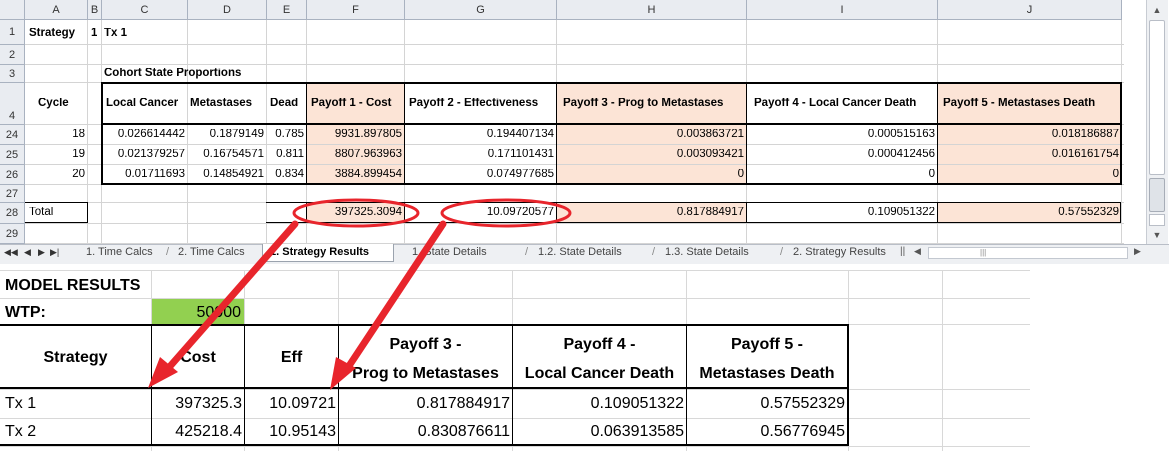 The height and width of the screenshot is (451, 1169). What do you see at coordinates (506, 213) in the screenshot?
I see `highlight-total-eff-ellipse` at bounding box center [506, 213].